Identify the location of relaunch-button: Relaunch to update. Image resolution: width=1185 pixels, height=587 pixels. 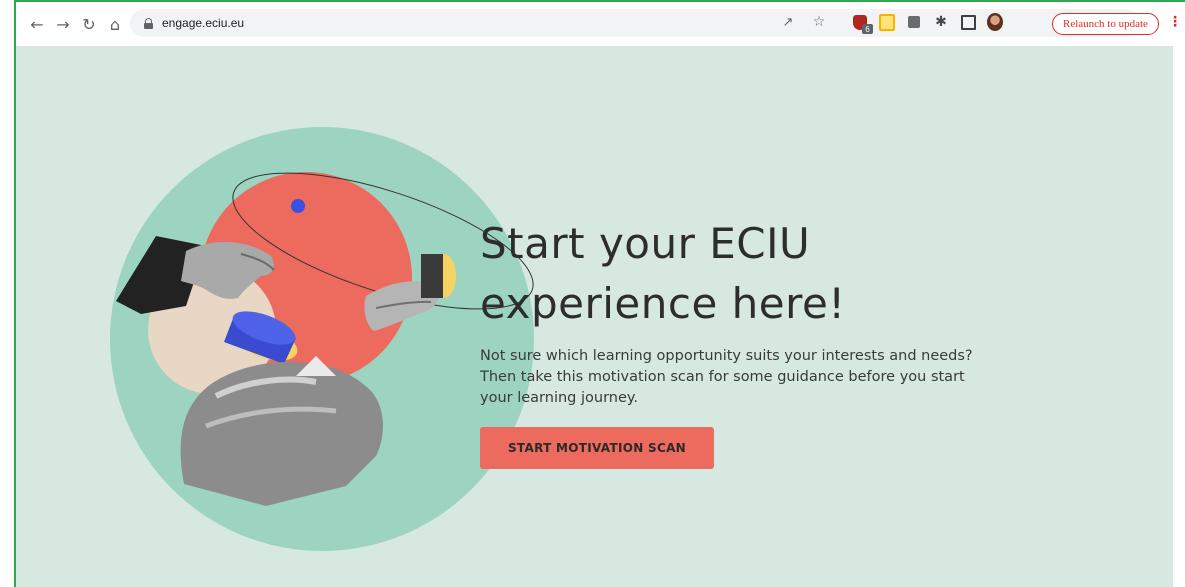
(1105, 24).